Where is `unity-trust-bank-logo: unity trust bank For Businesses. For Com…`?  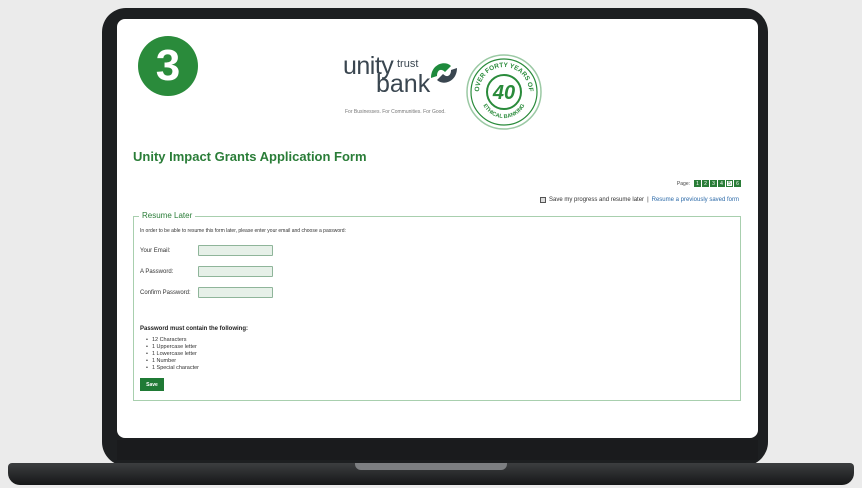
unity-trust-bank-logo: unity trust bank For Businesses. For Com… is located at coordinates (405, 97).